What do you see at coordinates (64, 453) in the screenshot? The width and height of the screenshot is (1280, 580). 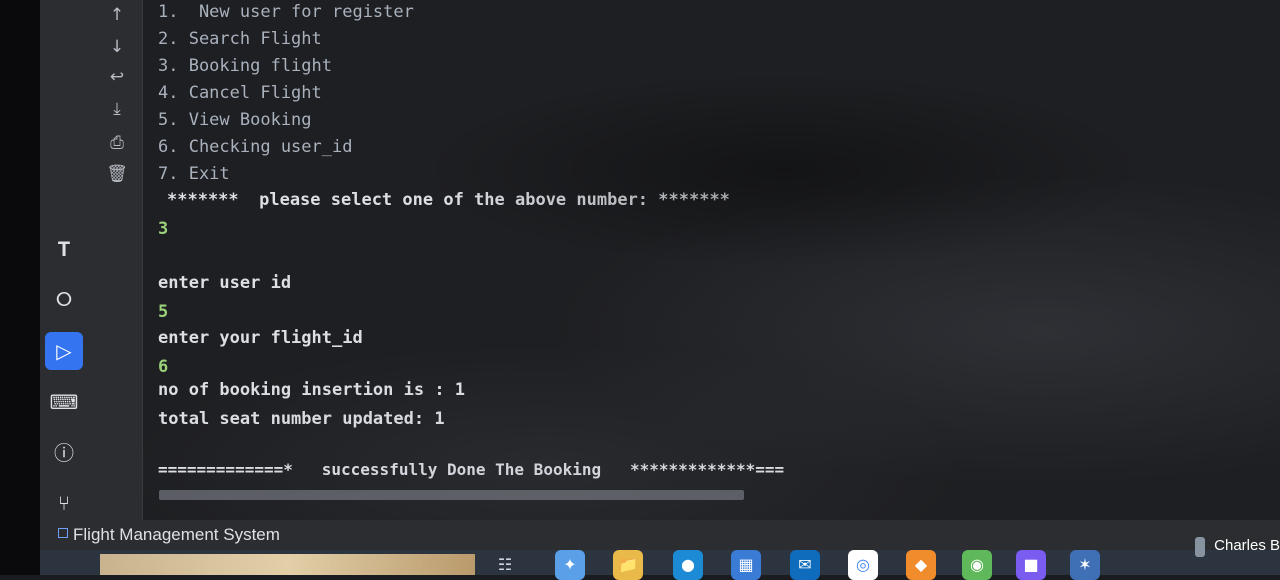 I see `problems-icon: ⓘ` at bounding box center [64, 453].